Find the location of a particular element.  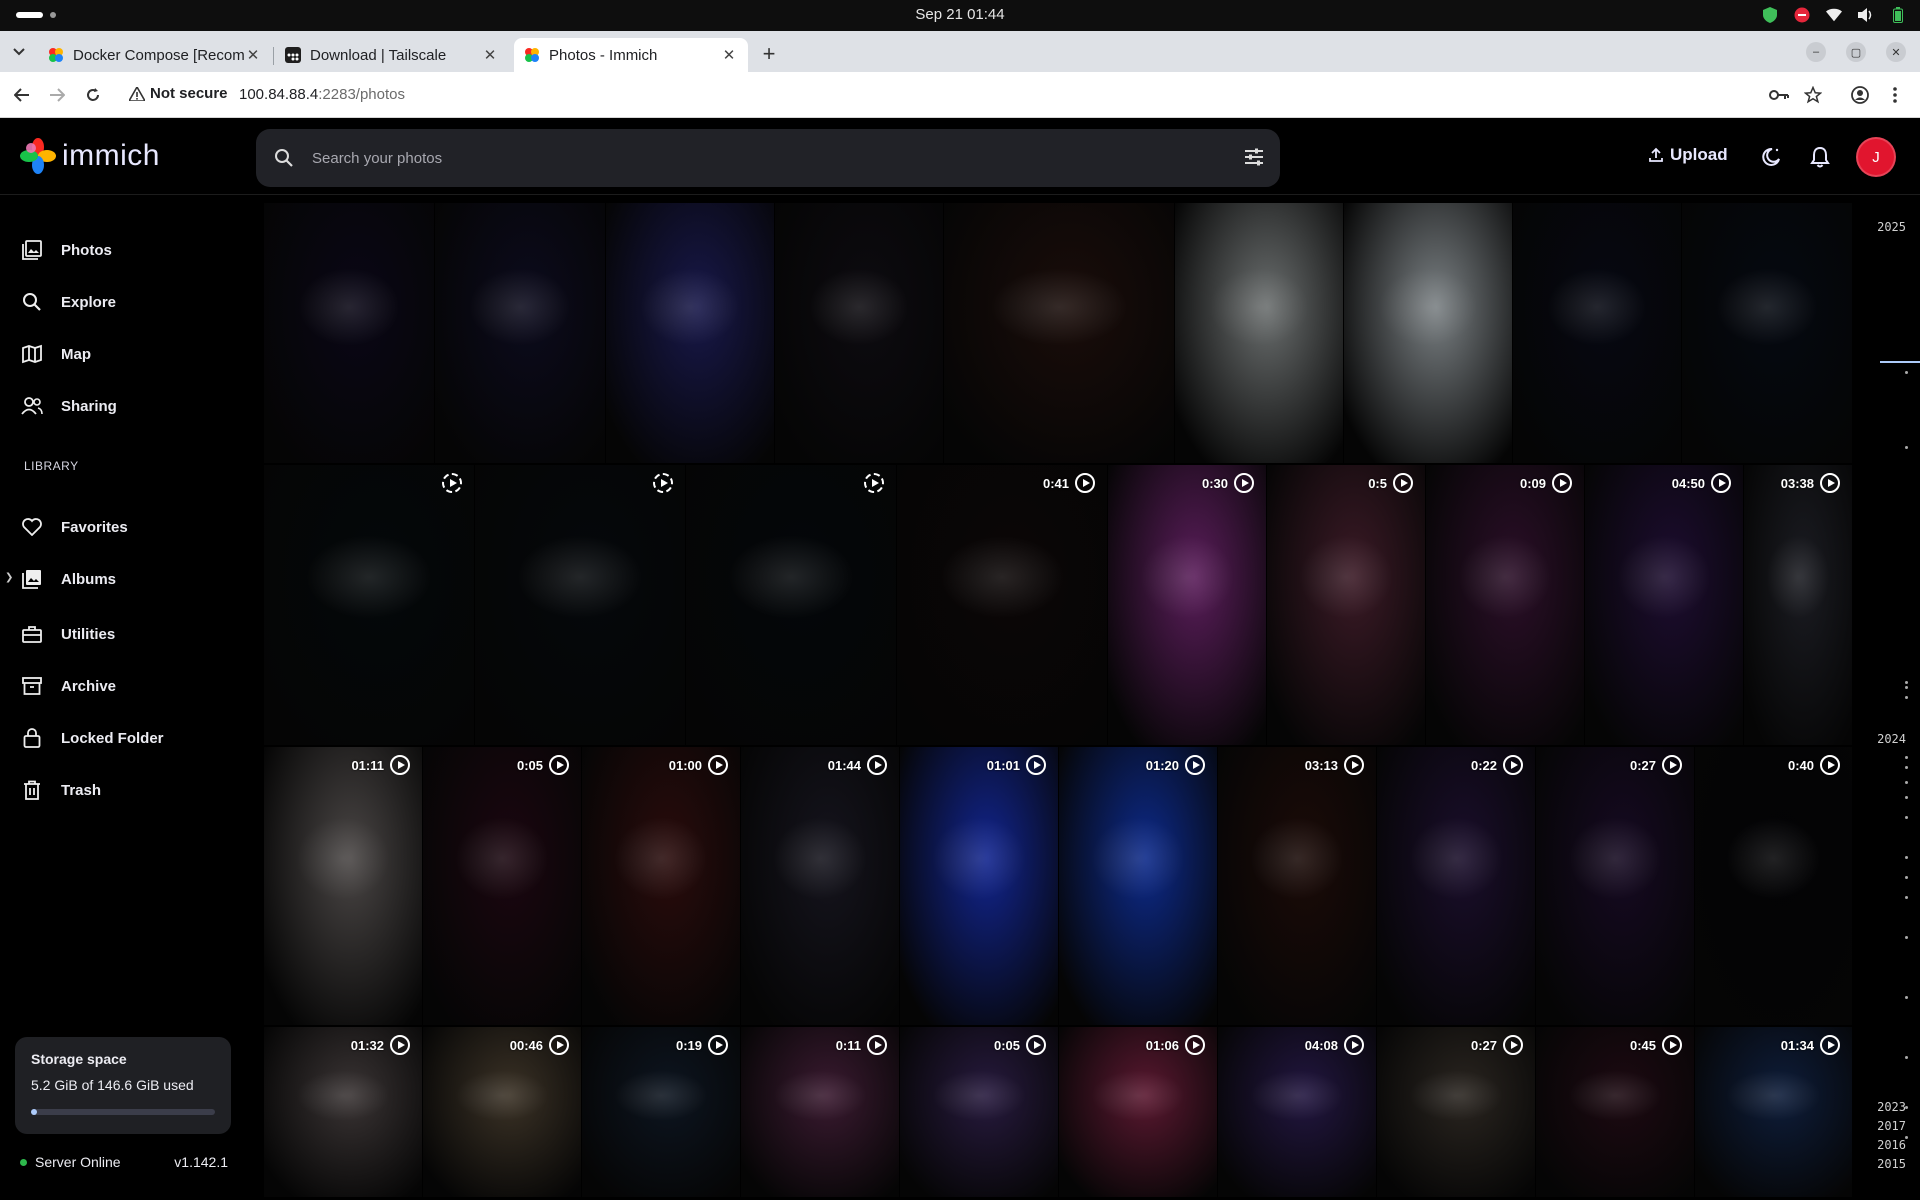

timeline-year: 2023 is located at coordinates (1891, 1107).